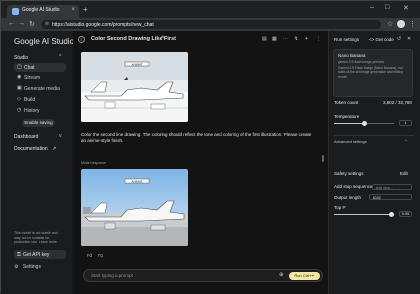 This screenshot has width=420, height=294. What do you see at coordinates (26, 137) in the screenshot?
I see `dashboard-section-label: Dashboard` at bounding box center [26, 137].